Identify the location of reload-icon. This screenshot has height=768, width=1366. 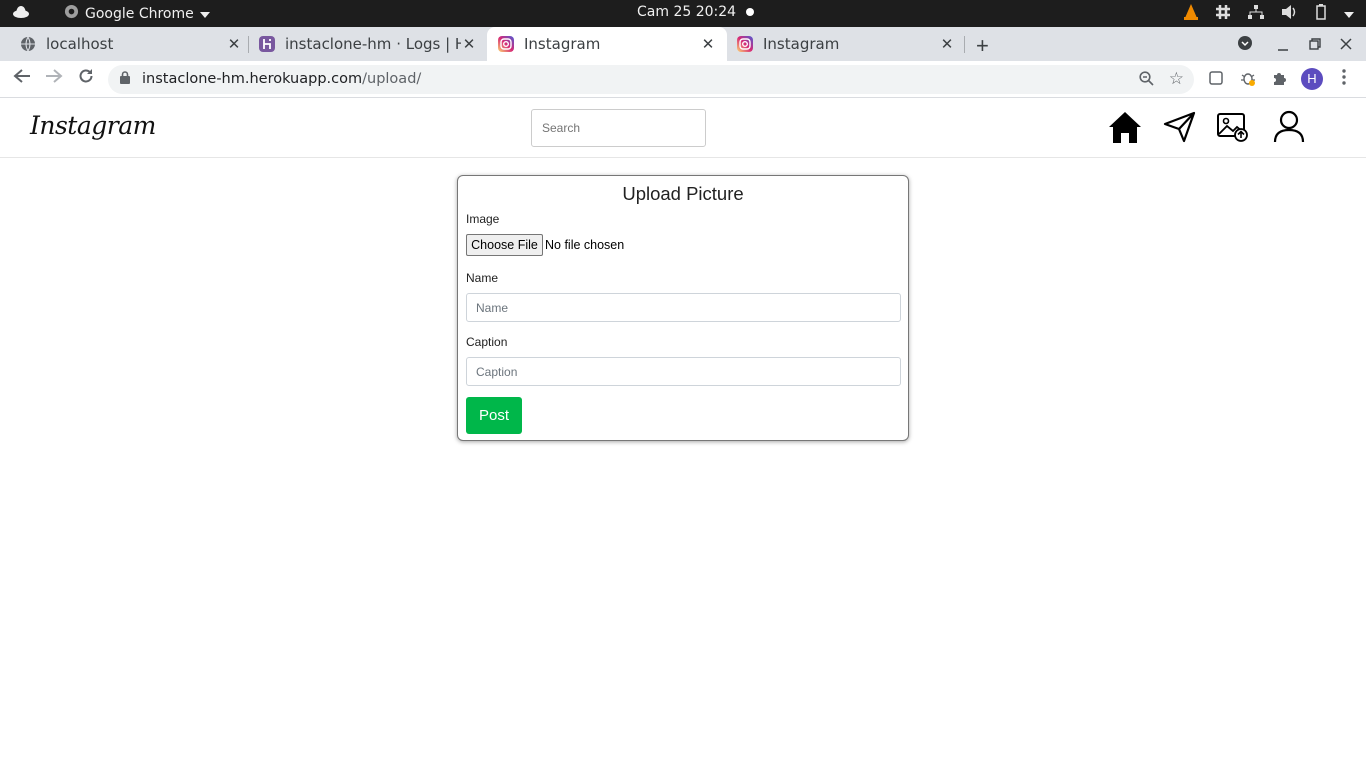
(86, 78).